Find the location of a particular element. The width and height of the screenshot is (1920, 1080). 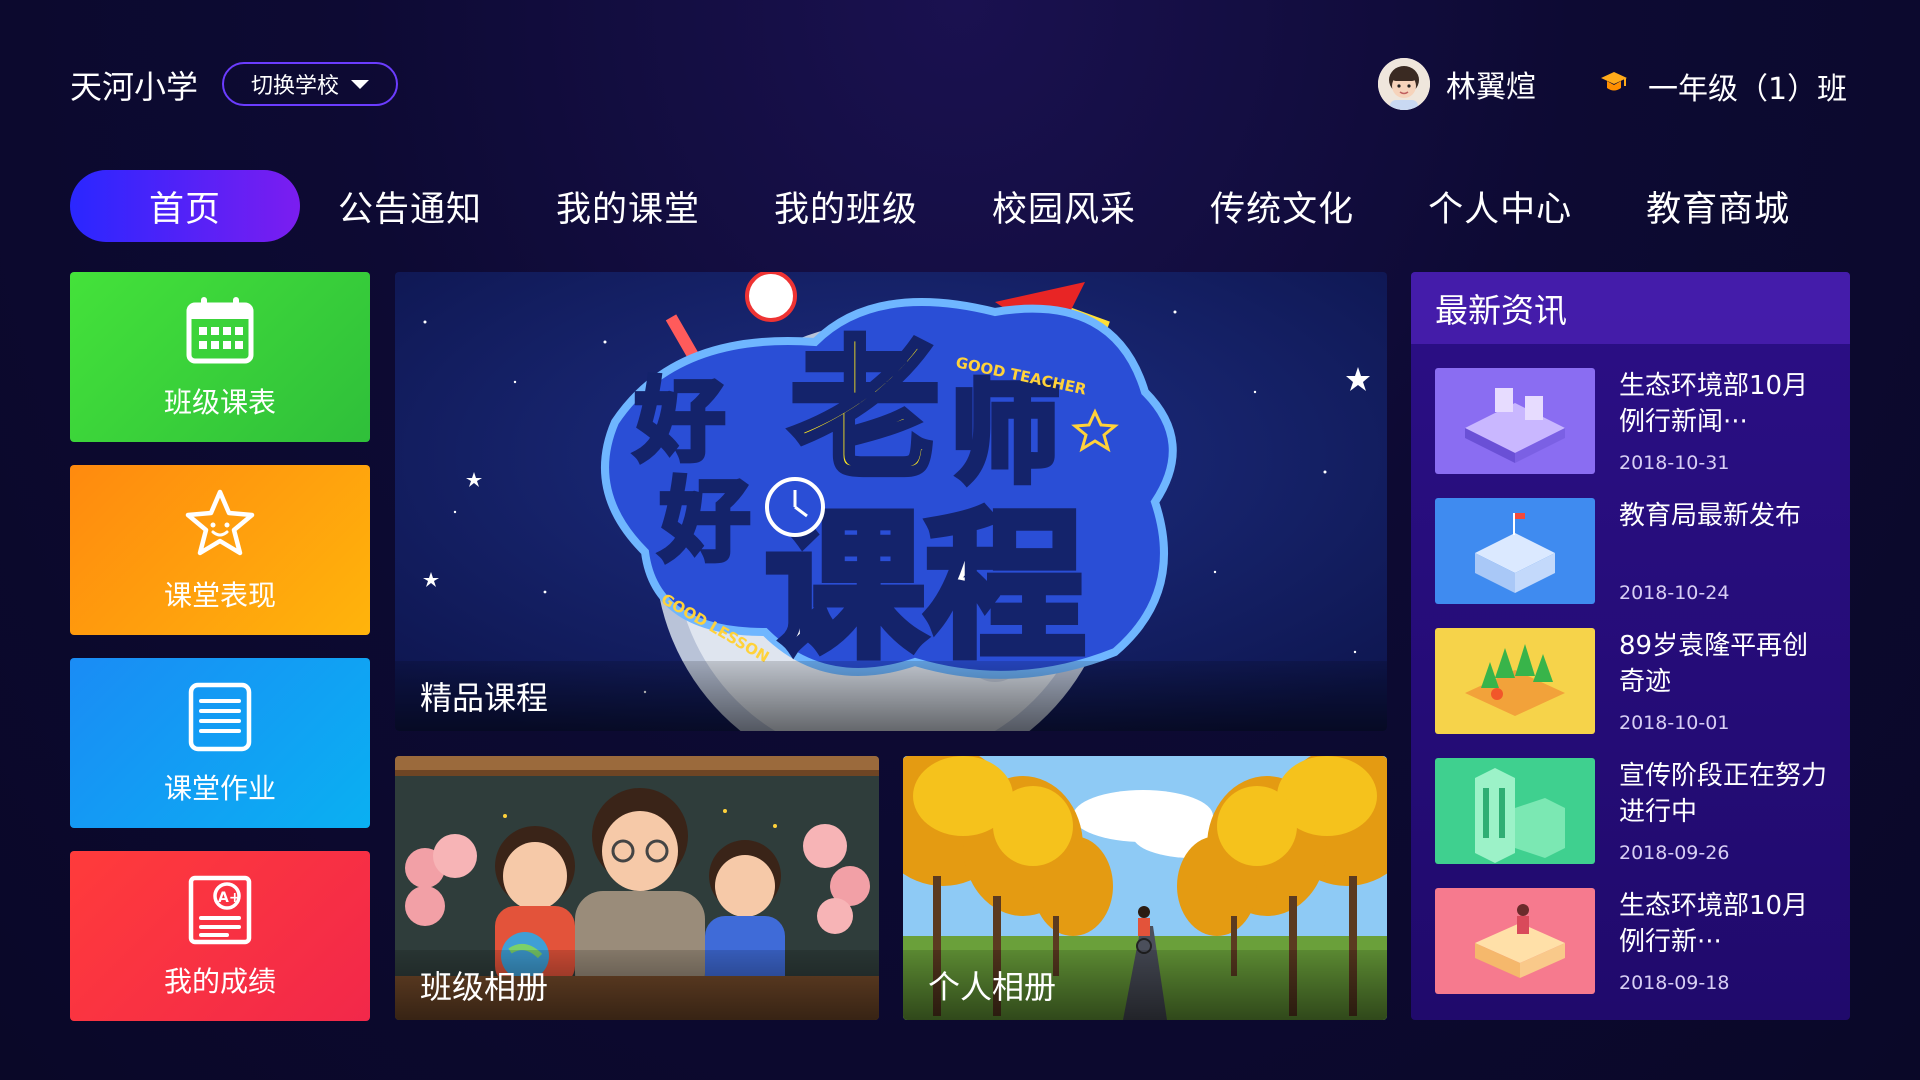

news-date: 2018-10-24 is located at coordinates (1674, 593).